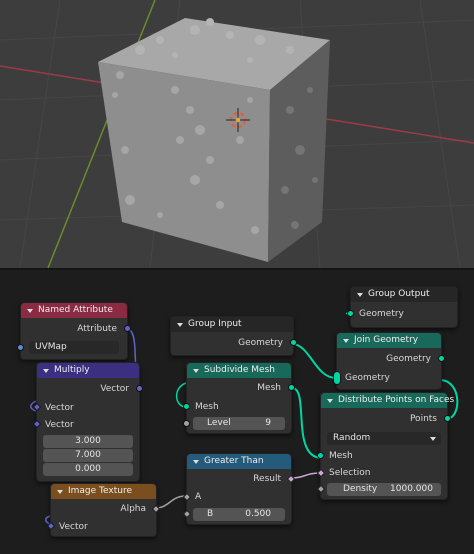  What do you see at coordinates (447, 418) in the screenshot?
I see `points-output-socket` at bounding box center [447, 418].